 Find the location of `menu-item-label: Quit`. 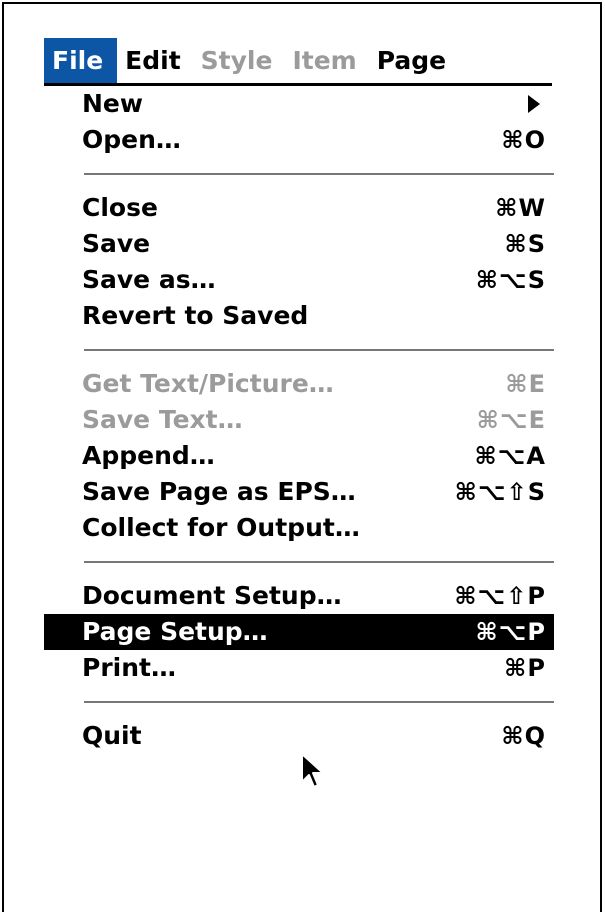

menu-item-label: Quit is located at coordinates (112, 735).